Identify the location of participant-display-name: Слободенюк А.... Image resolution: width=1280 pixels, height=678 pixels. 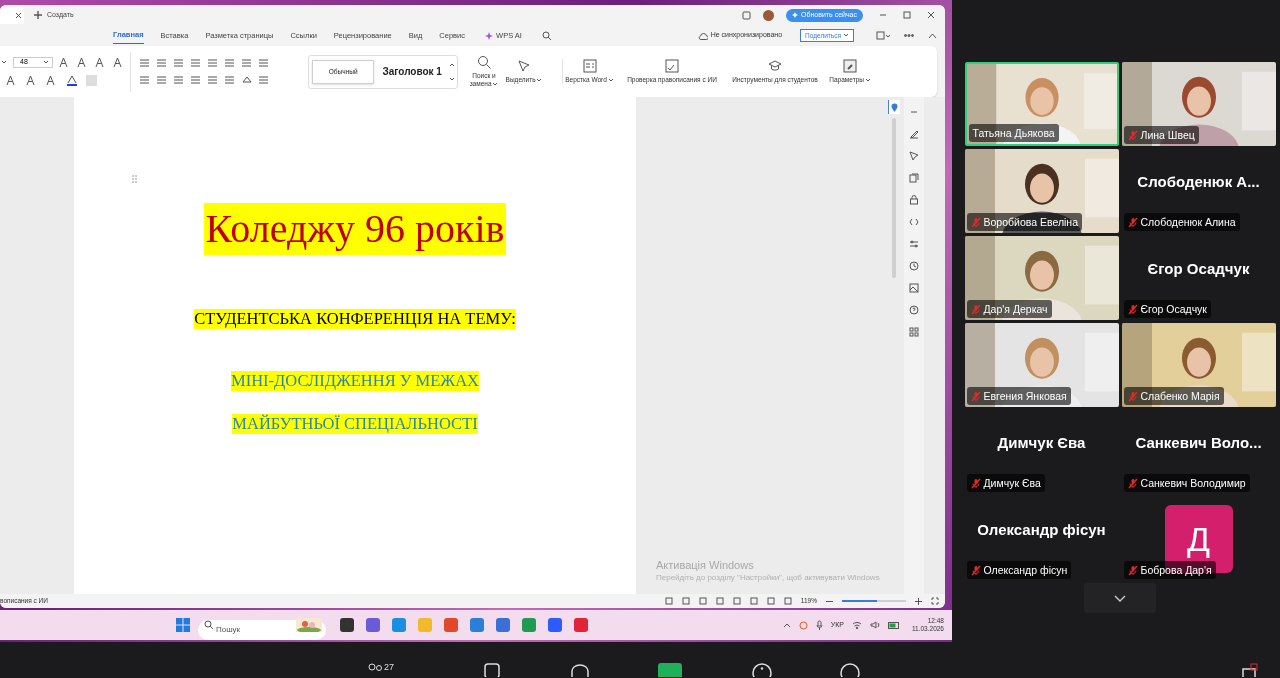
(1198, 182).